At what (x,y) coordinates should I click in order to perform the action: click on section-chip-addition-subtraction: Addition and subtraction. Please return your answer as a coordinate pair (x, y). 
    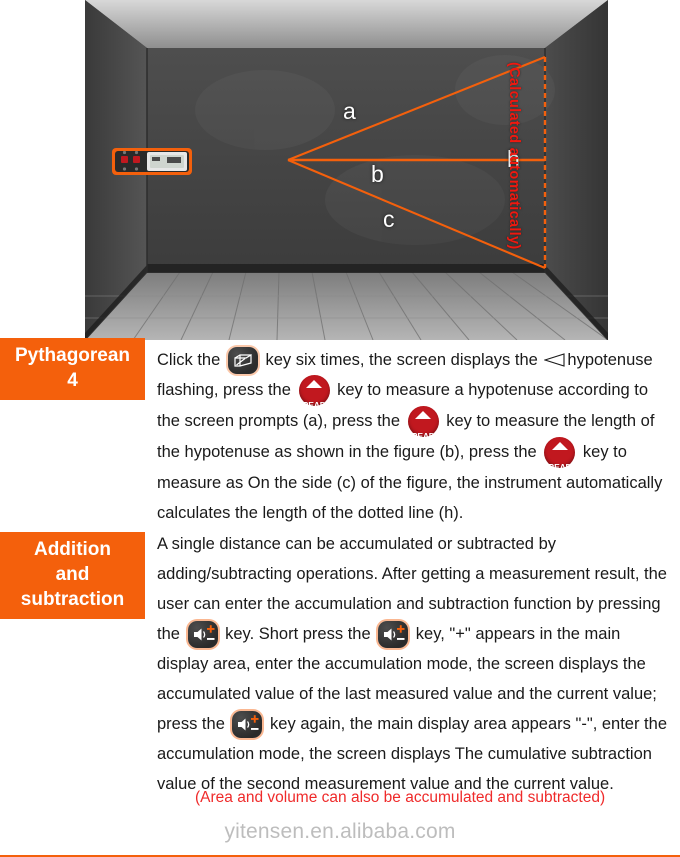
    Looking at the image, I should click on (72, 575).